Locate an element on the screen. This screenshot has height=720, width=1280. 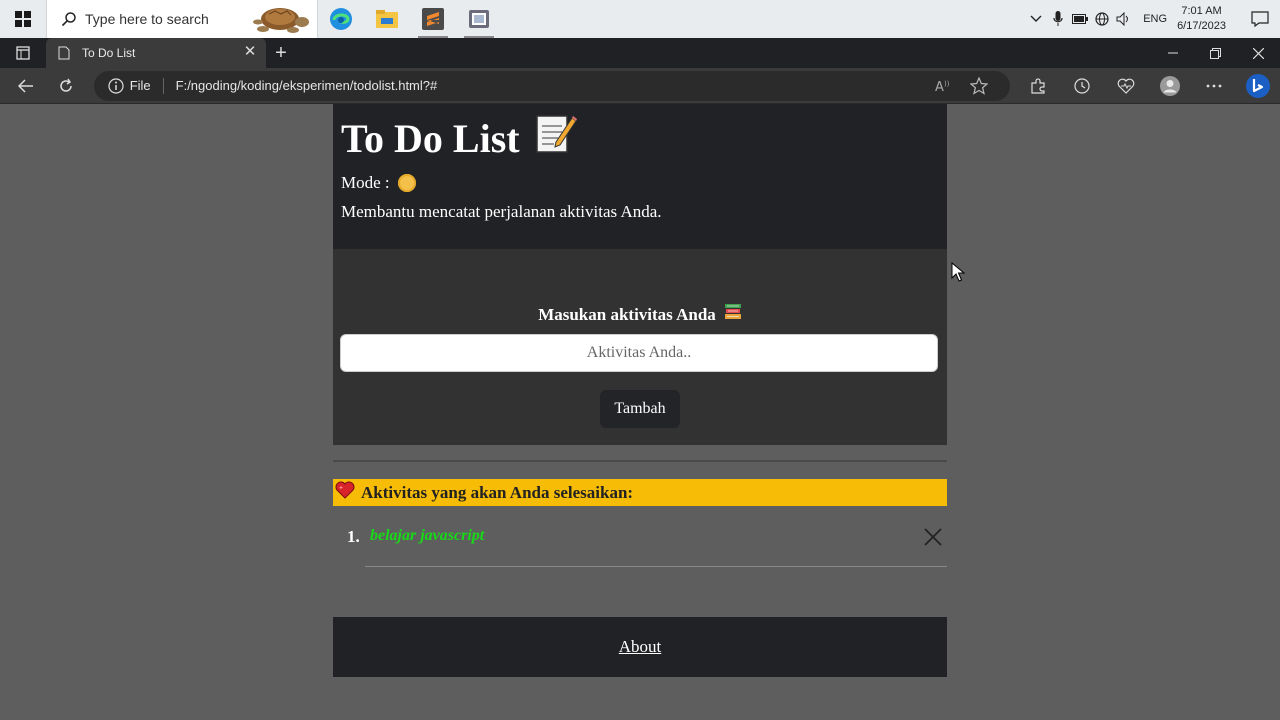
tab-actions-button is located at coordinates (23, 53).